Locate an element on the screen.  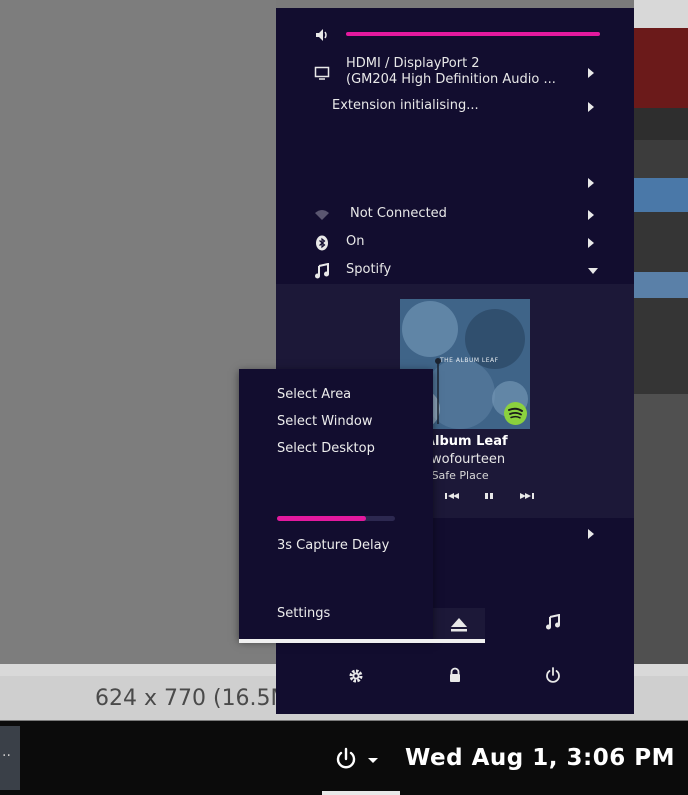
bluetooth-row: On is located at coordinates (455, 243).